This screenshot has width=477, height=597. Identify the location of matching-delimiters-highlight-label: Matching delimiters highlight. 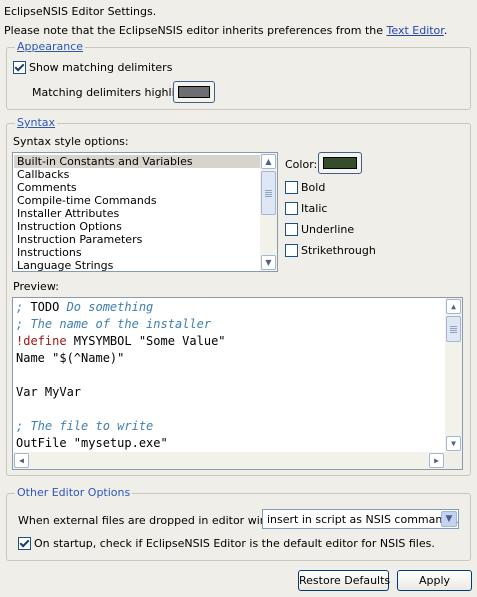
(112, 92).